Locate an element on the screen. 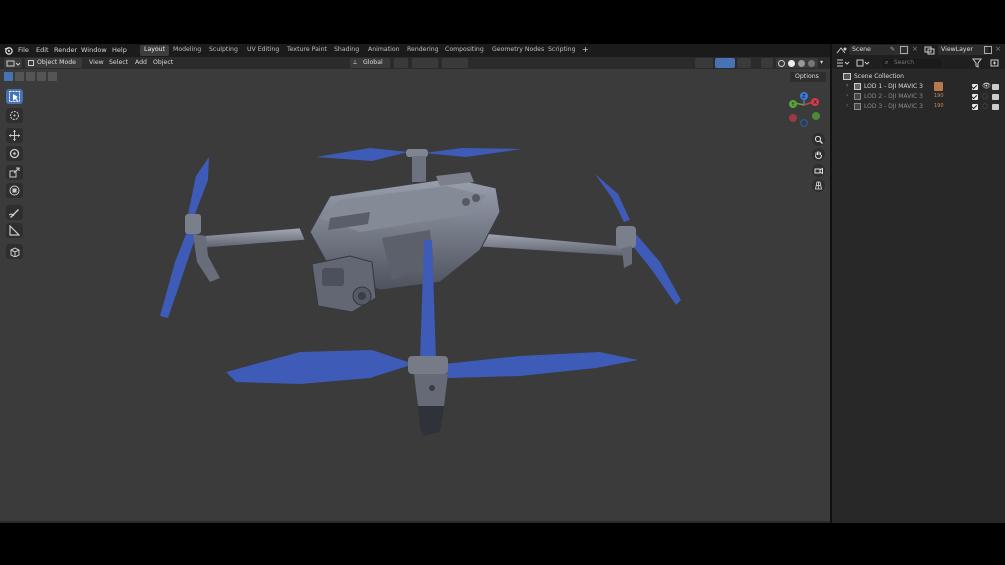 This screenshot has width=1005, height=565. rendered-shading-icon is located at coordinates (811, 63).